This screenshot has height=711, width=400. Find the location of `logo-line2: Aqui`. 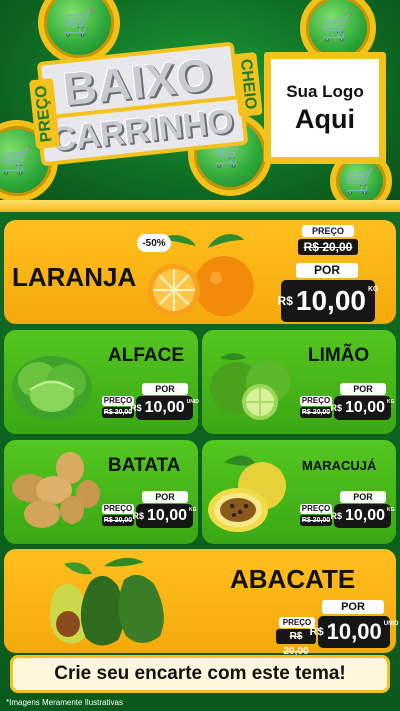

logo-line2: Aqui is located at coordinates (325, 118).